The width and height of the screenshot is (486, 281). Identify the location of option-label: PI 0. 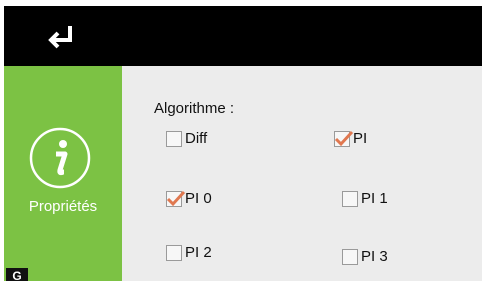
(198, 198).